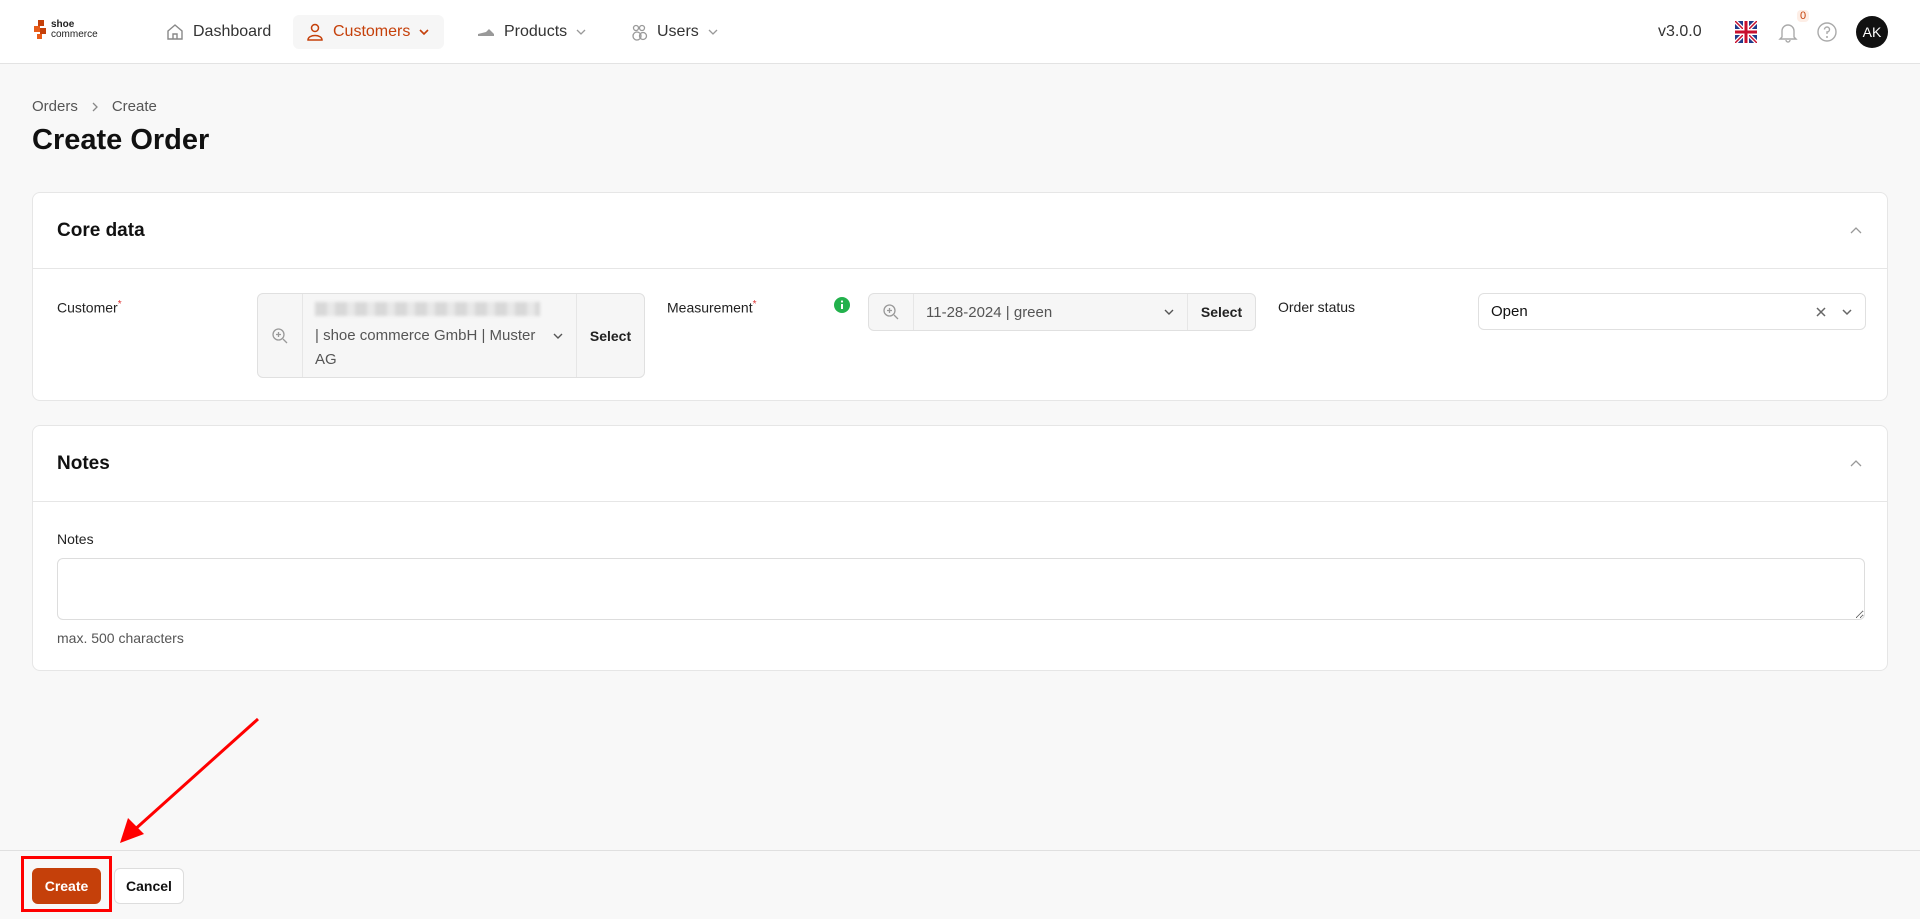  What do you see at coordinates (960, 464) in the screenshot?
I see `notes-header: Notes` at bounding box center [960, 464].